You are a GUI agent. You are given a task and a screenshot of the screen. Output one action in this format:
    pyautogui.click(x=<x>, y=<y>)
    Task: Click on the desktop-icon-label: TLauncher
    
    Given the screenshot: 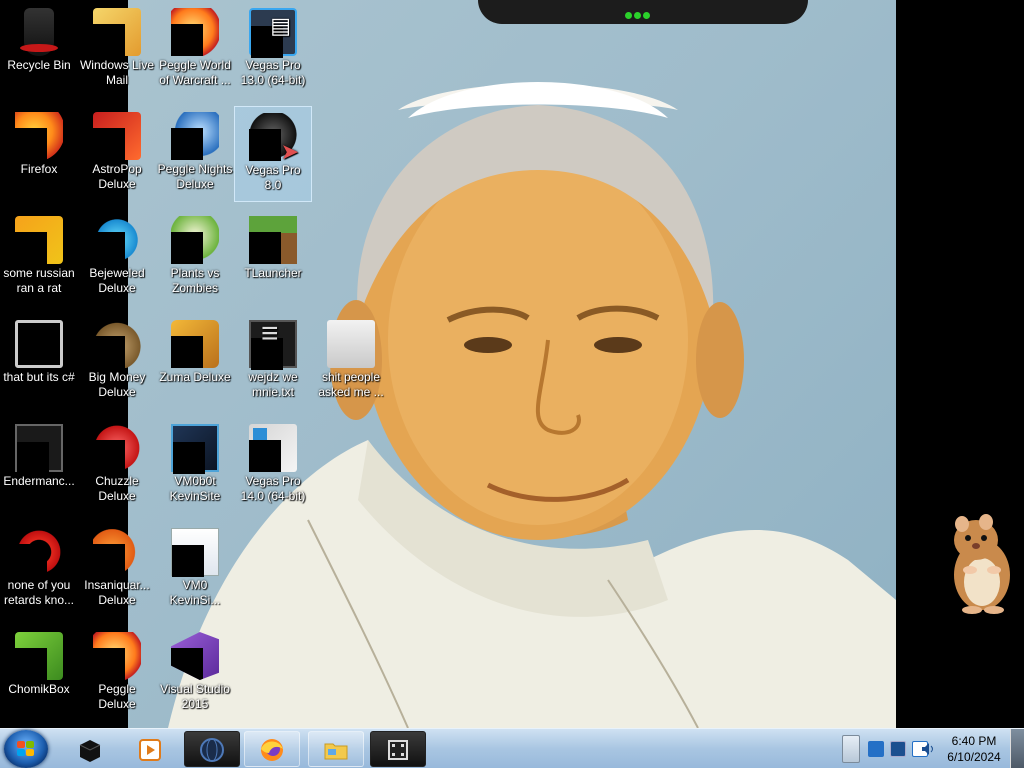 What is the action you would take?
    pyautogui.click(x=273, y=273)
    